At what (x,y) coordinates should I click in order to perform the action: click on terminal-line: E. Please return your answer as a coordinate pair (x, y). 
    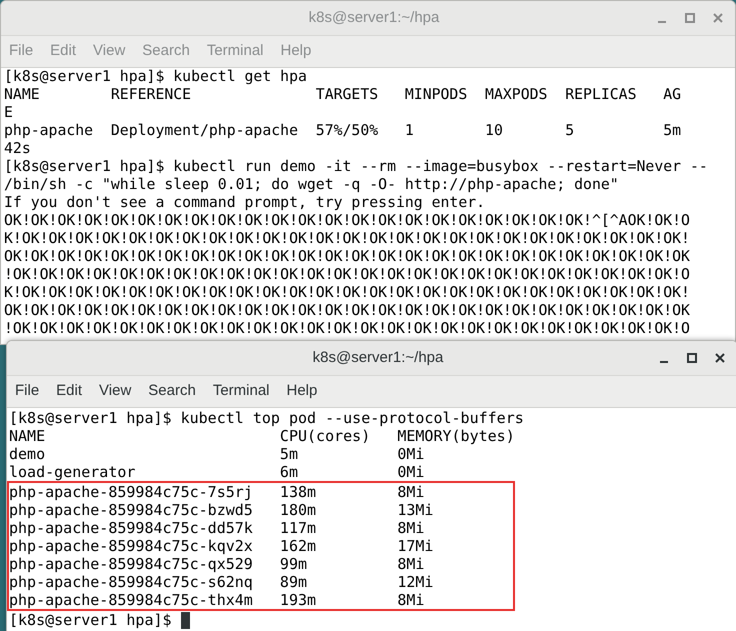
    Looking at the image, I should click on (8, 113).